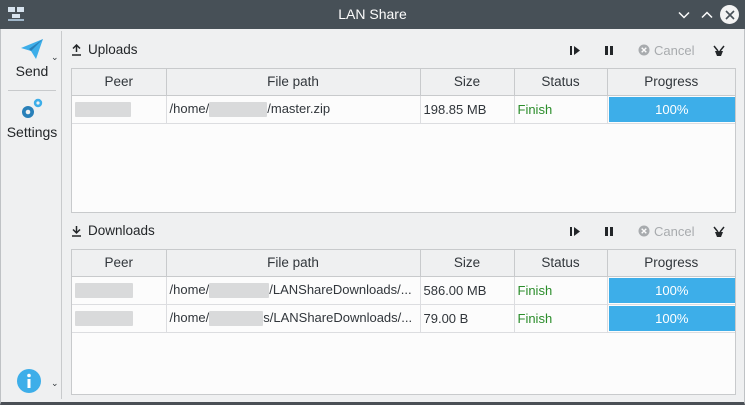 The image size is (745, 405). I want to click on send-label: Send, so click(32, 71).